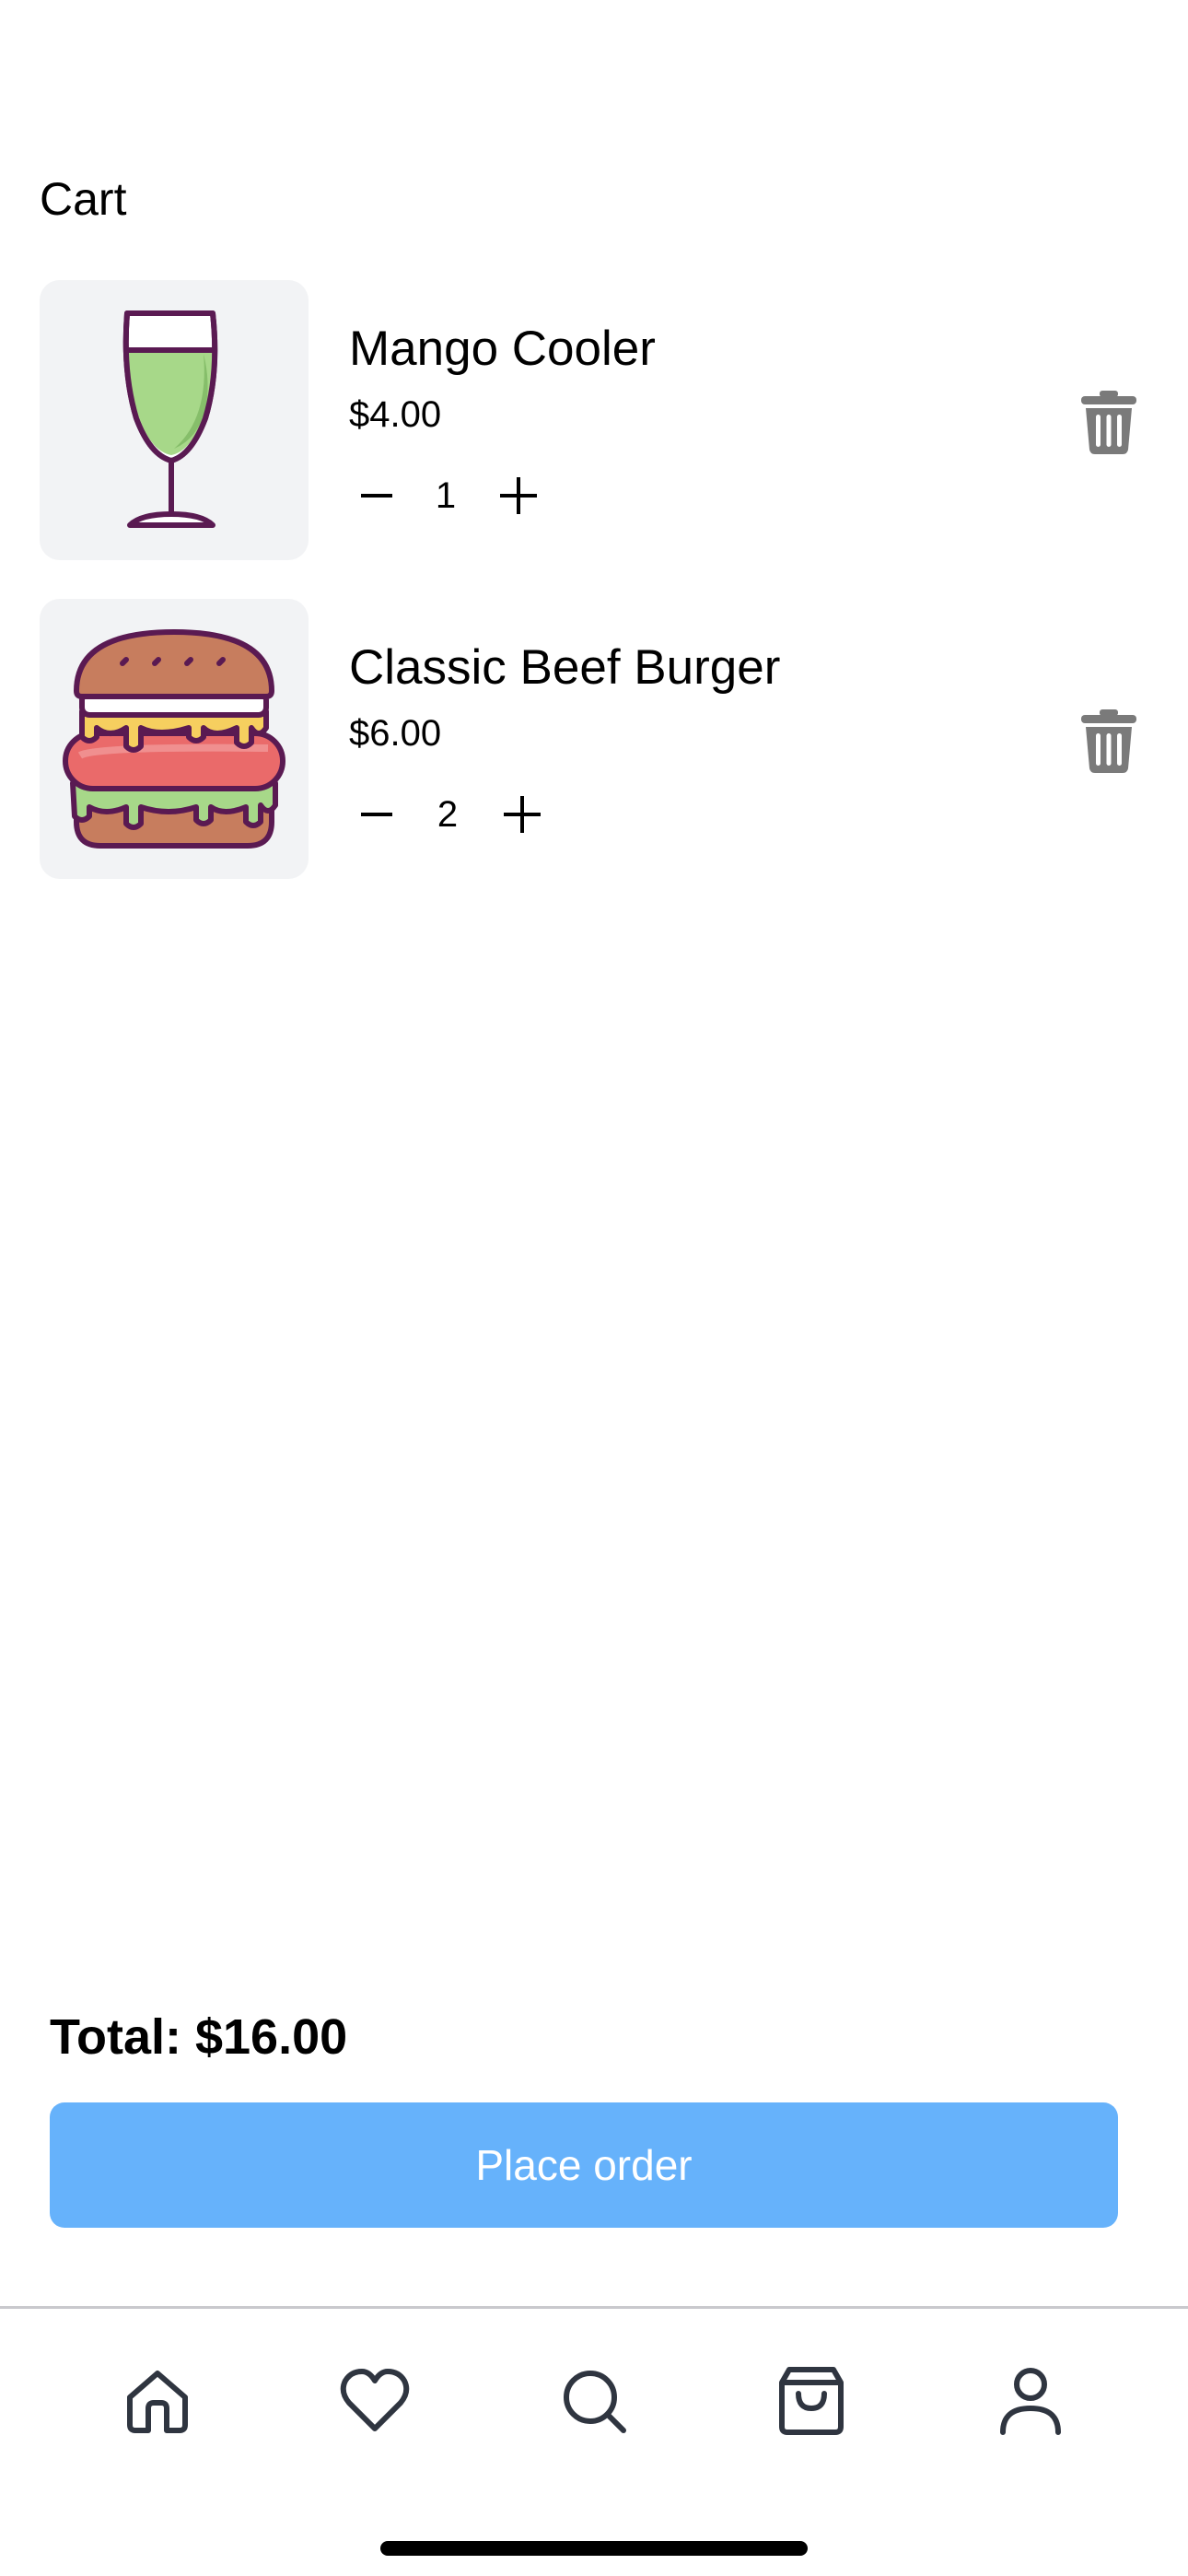 This screenshot has width=1188, height=2576. Describe the element at coordinates (395, 733) in the screenshot. I see `item-price: $6.00` at that location.